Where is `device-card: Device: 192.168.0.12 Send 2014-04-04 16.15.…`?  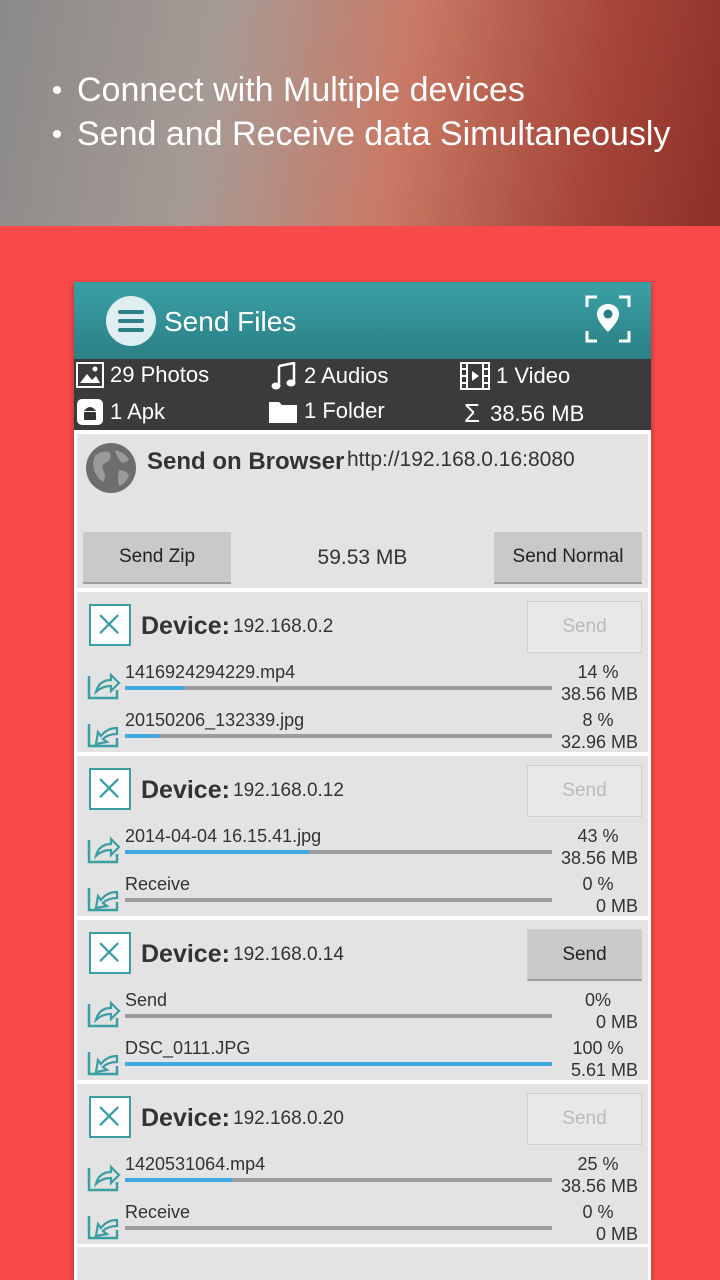
device-card: Device: 192.168.0.12 Send 2014-04-04 16.15.… is located at coordinates (362, 836).